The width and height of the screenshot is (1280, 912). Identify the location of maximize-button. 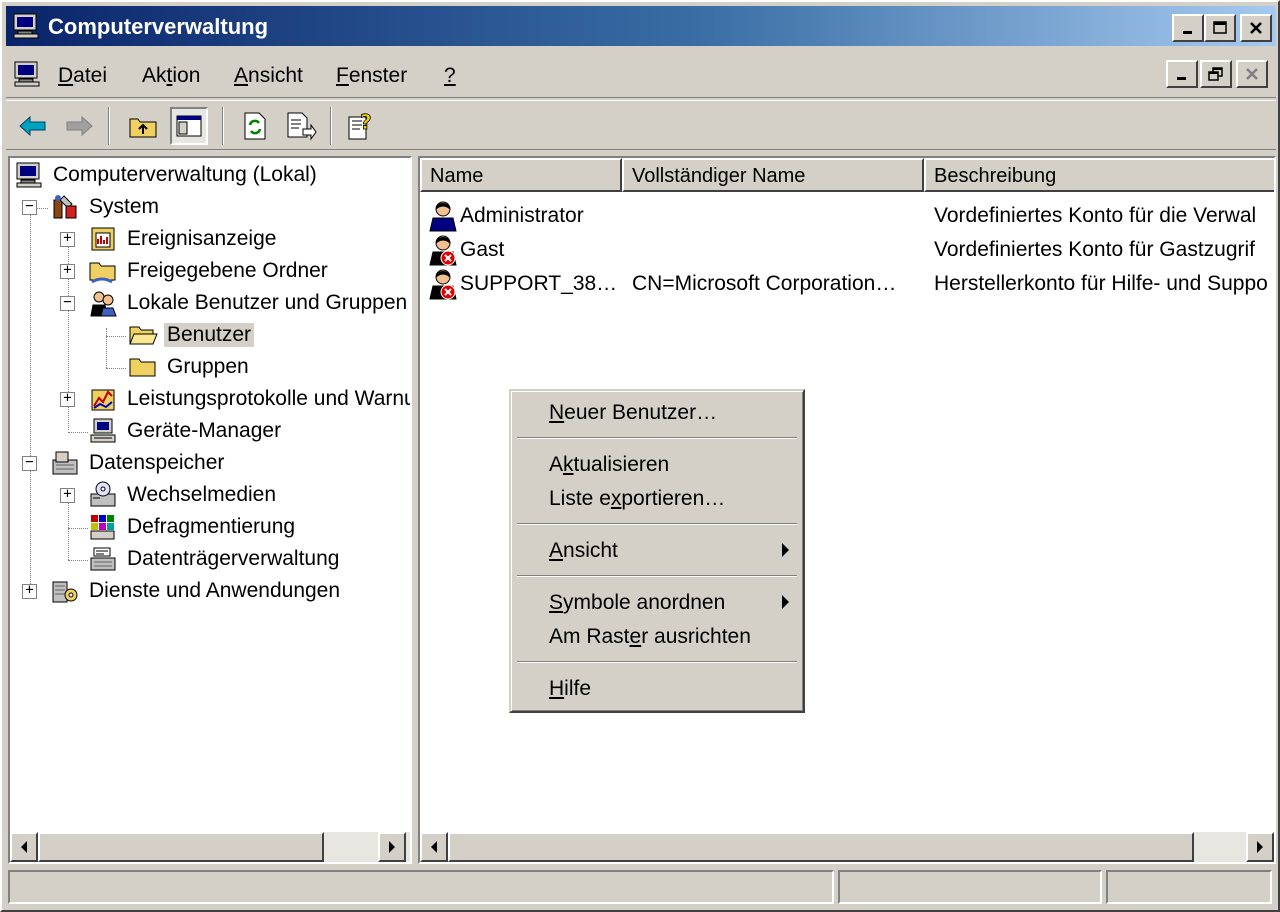
(1220, 28).